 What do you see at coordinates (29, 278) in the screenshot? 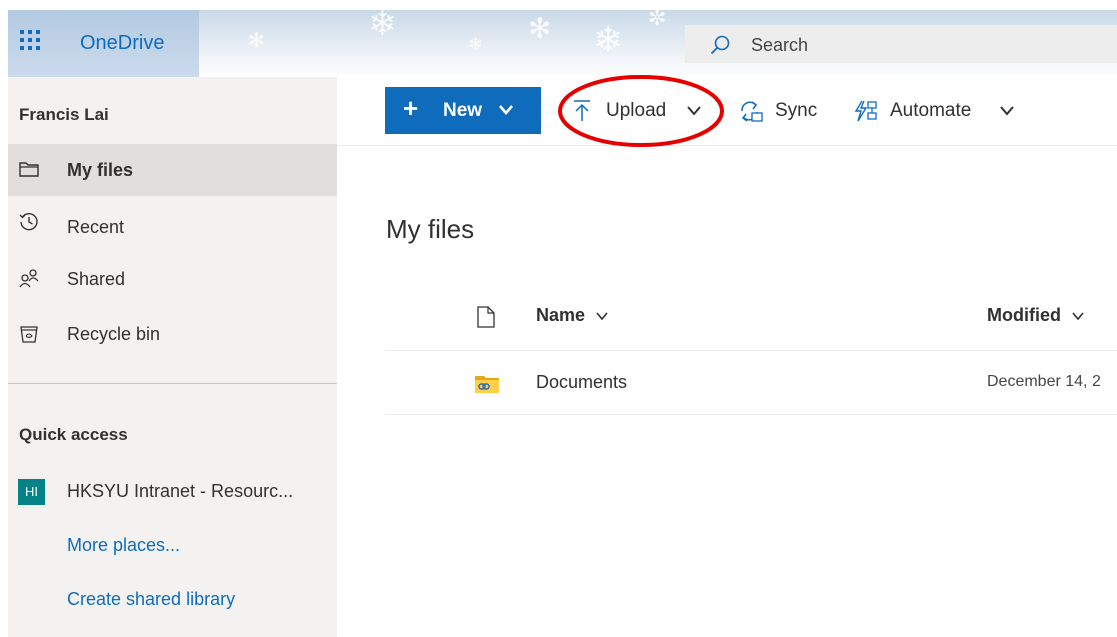
I see `people-icon` at bounding box center [29, 278].